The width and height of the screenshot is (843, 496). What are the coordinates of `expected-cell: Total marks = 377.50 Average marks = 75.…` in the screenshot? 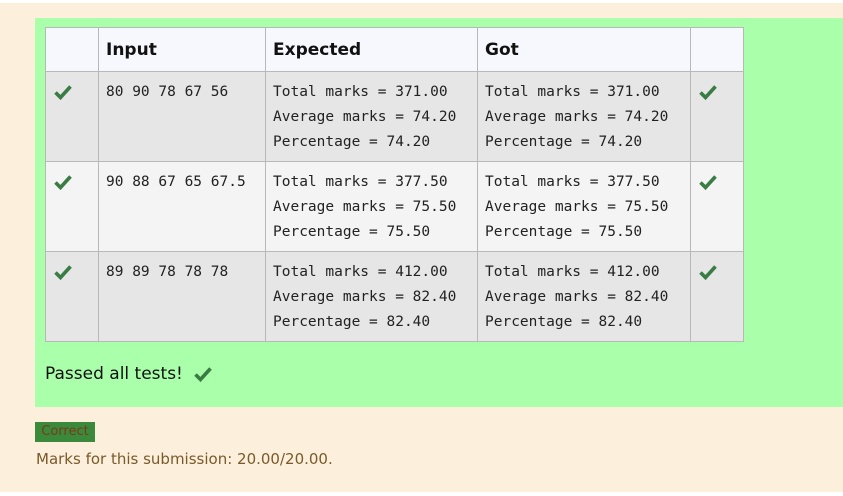 It's located at (371, 206).